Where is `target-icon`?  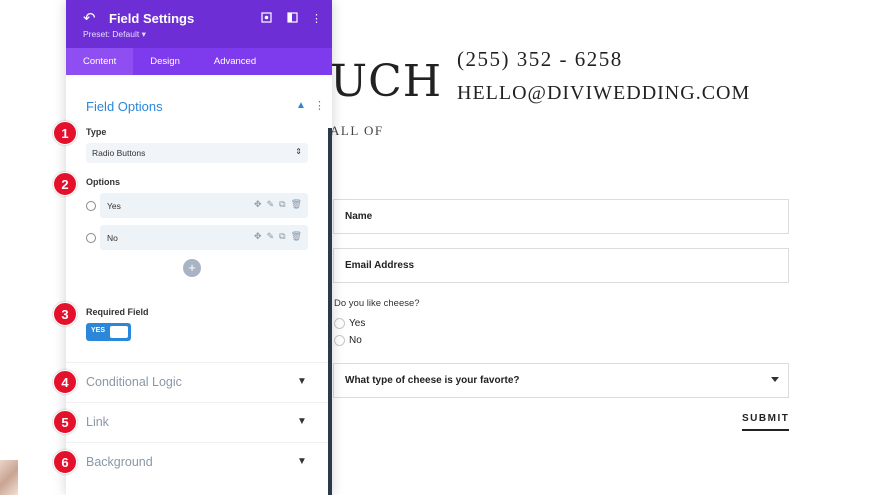 target-icon is located at coordinates (266, 19).